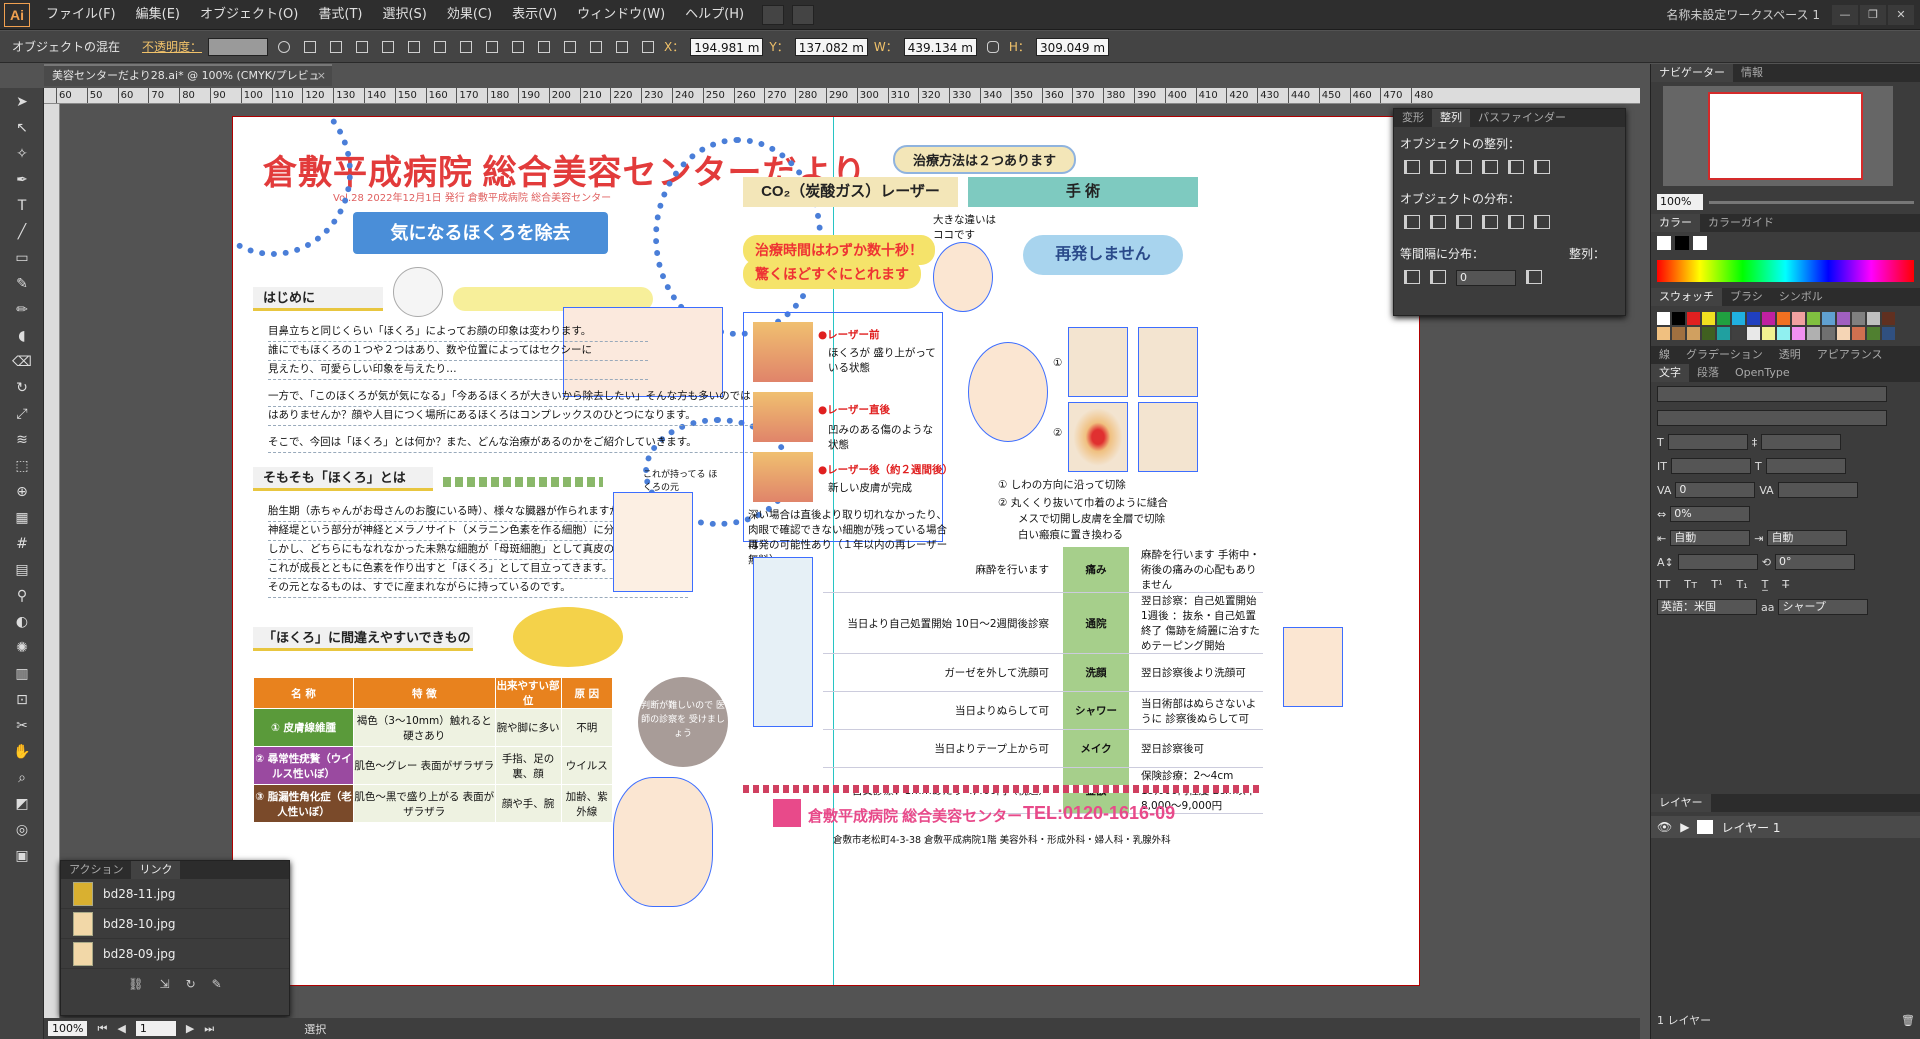 Image resolution: width=1920 pixels, height=1039 pixels. What do you see at coordinates (1807, 538) in the screenshot?
I see `aki-right-select: 自動` at bounding box center [1807, 538].